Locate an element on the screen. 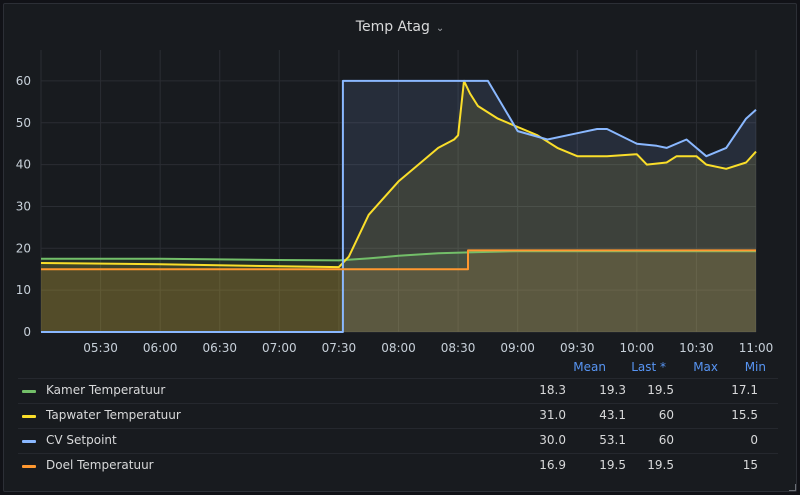 The image size is (800, 495). legend-row-cv-setpoint: CV Setpoint 30.0 53.1 60 0 is located at coordinates (398, 440).